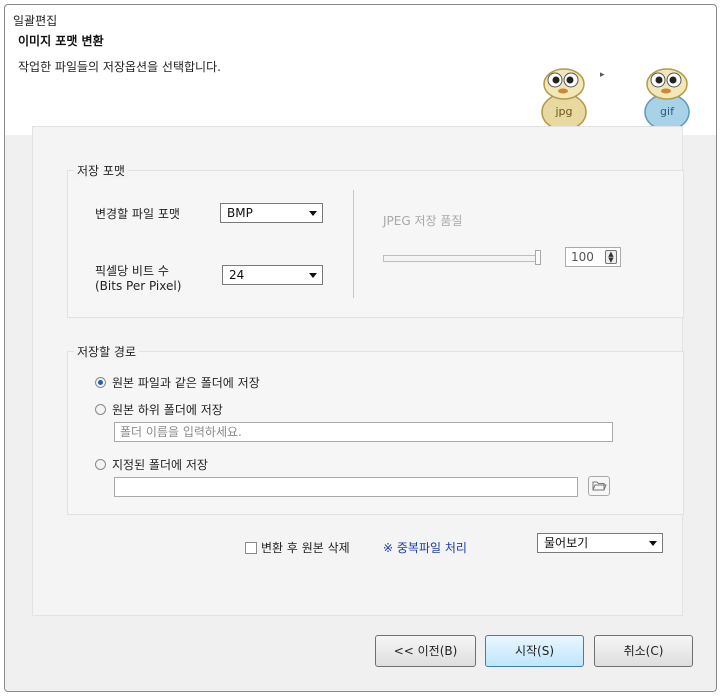  What do you see at coordinates (611, 257) in the screenshot?
I see `spinner-arrows-icon: ▲ ▼` at bounding box center [611, 257].